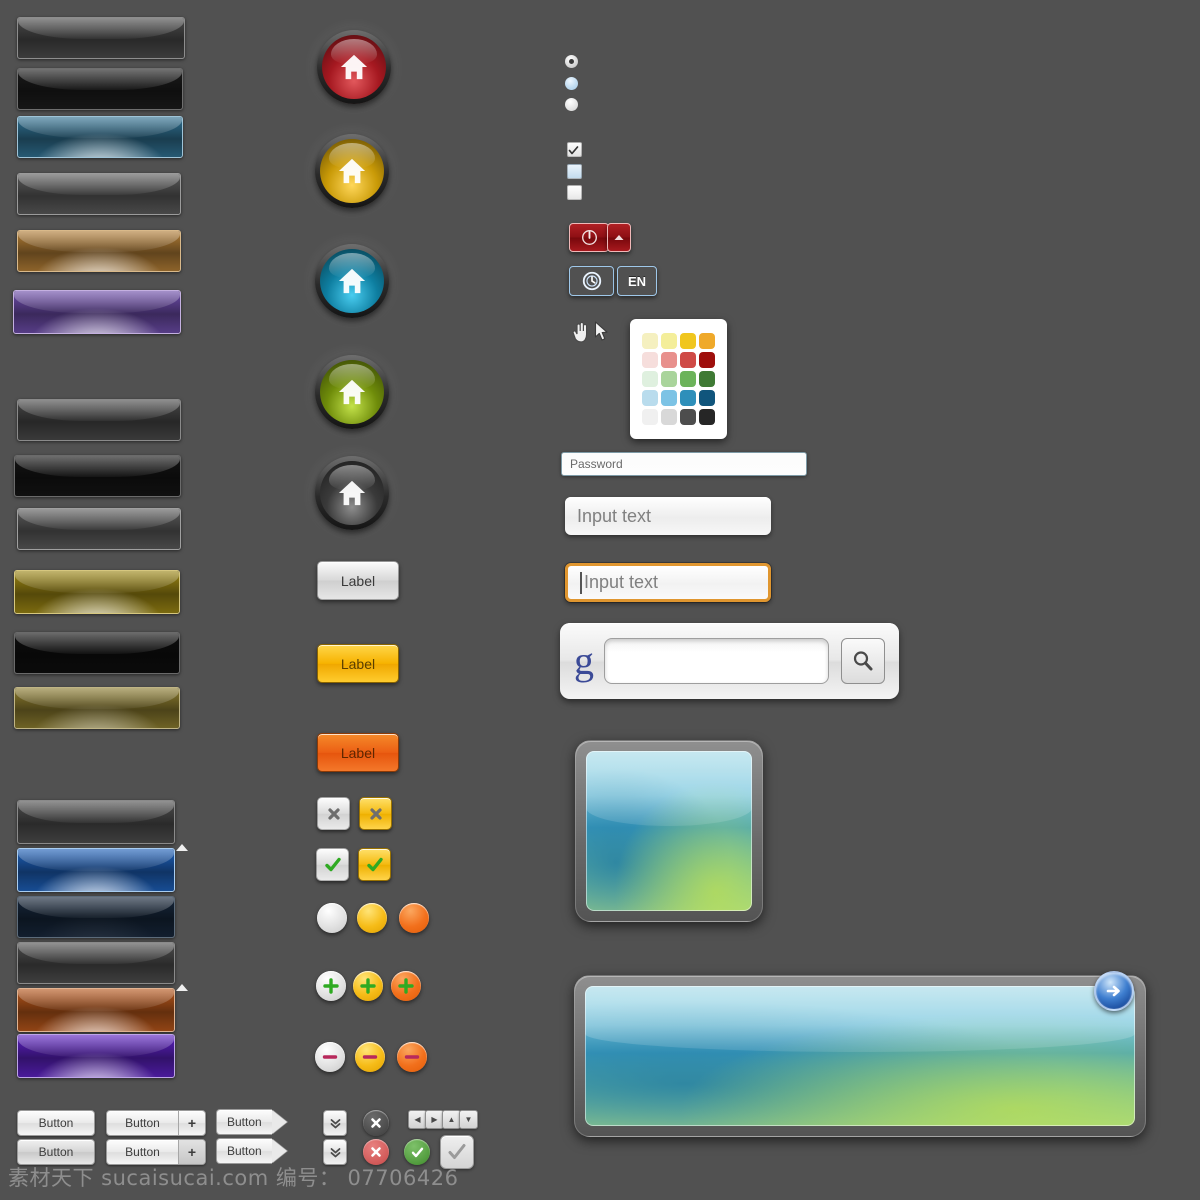 The image size is (1200, 1200). What do you see at coordinates (468, 1119) in the screenshot?
I see `nav-arrow-down: ▼` at bounding box center [468, 1119].